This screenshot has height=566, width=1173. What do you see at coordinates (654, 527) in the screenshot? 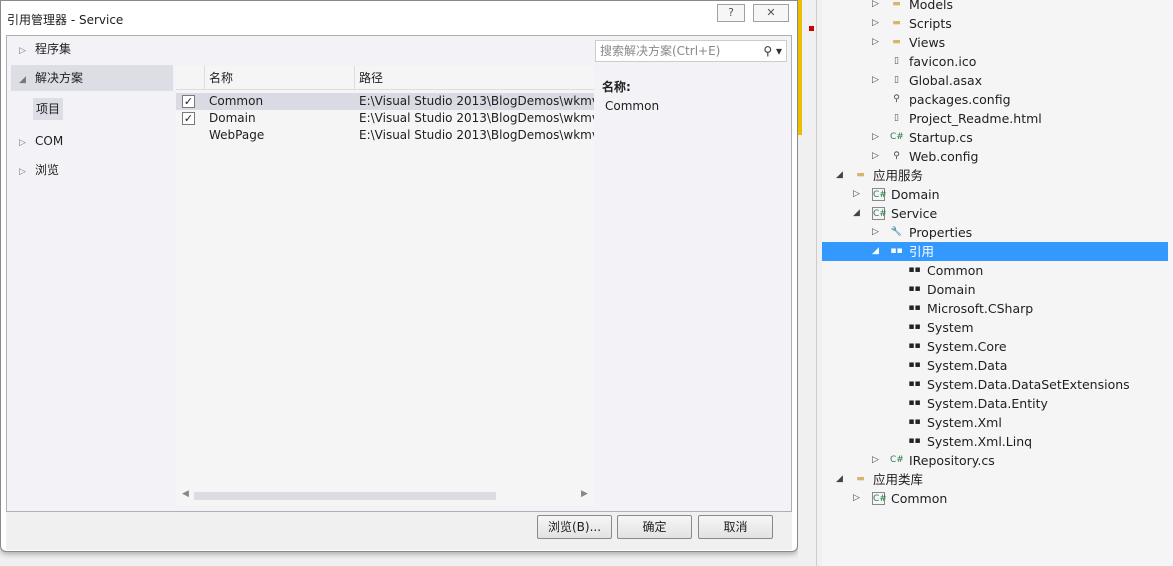
I see `ok-button: 确定` at bounding box center [654, 527].